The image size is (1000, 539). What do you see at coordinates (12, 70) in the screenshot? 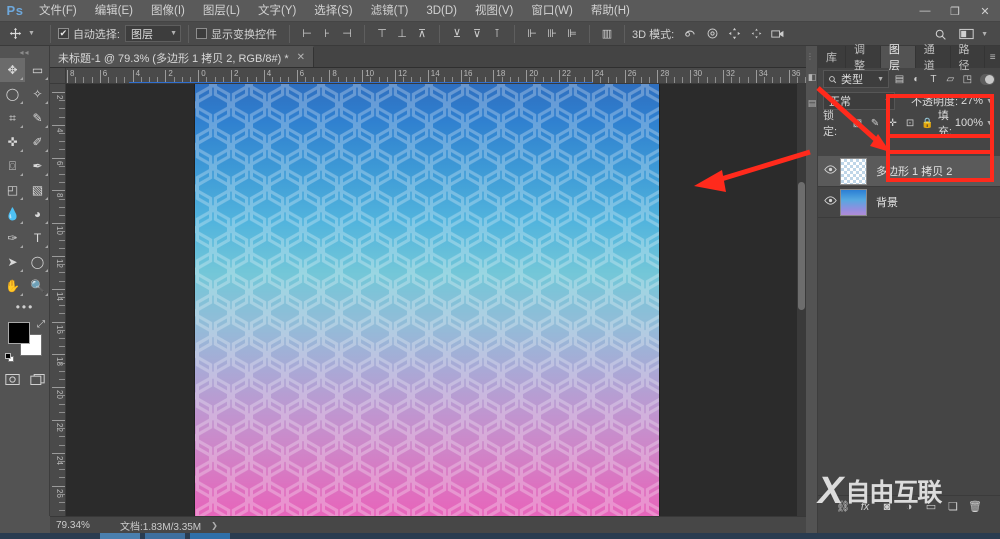
I see `move-tool: ✥` at bounding box center [12, 70].